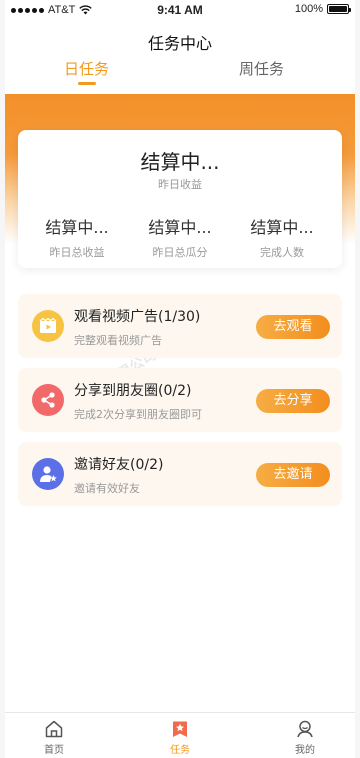 The image size is (360, 758). I want to click on invite-user-icon, so click(48, 474).